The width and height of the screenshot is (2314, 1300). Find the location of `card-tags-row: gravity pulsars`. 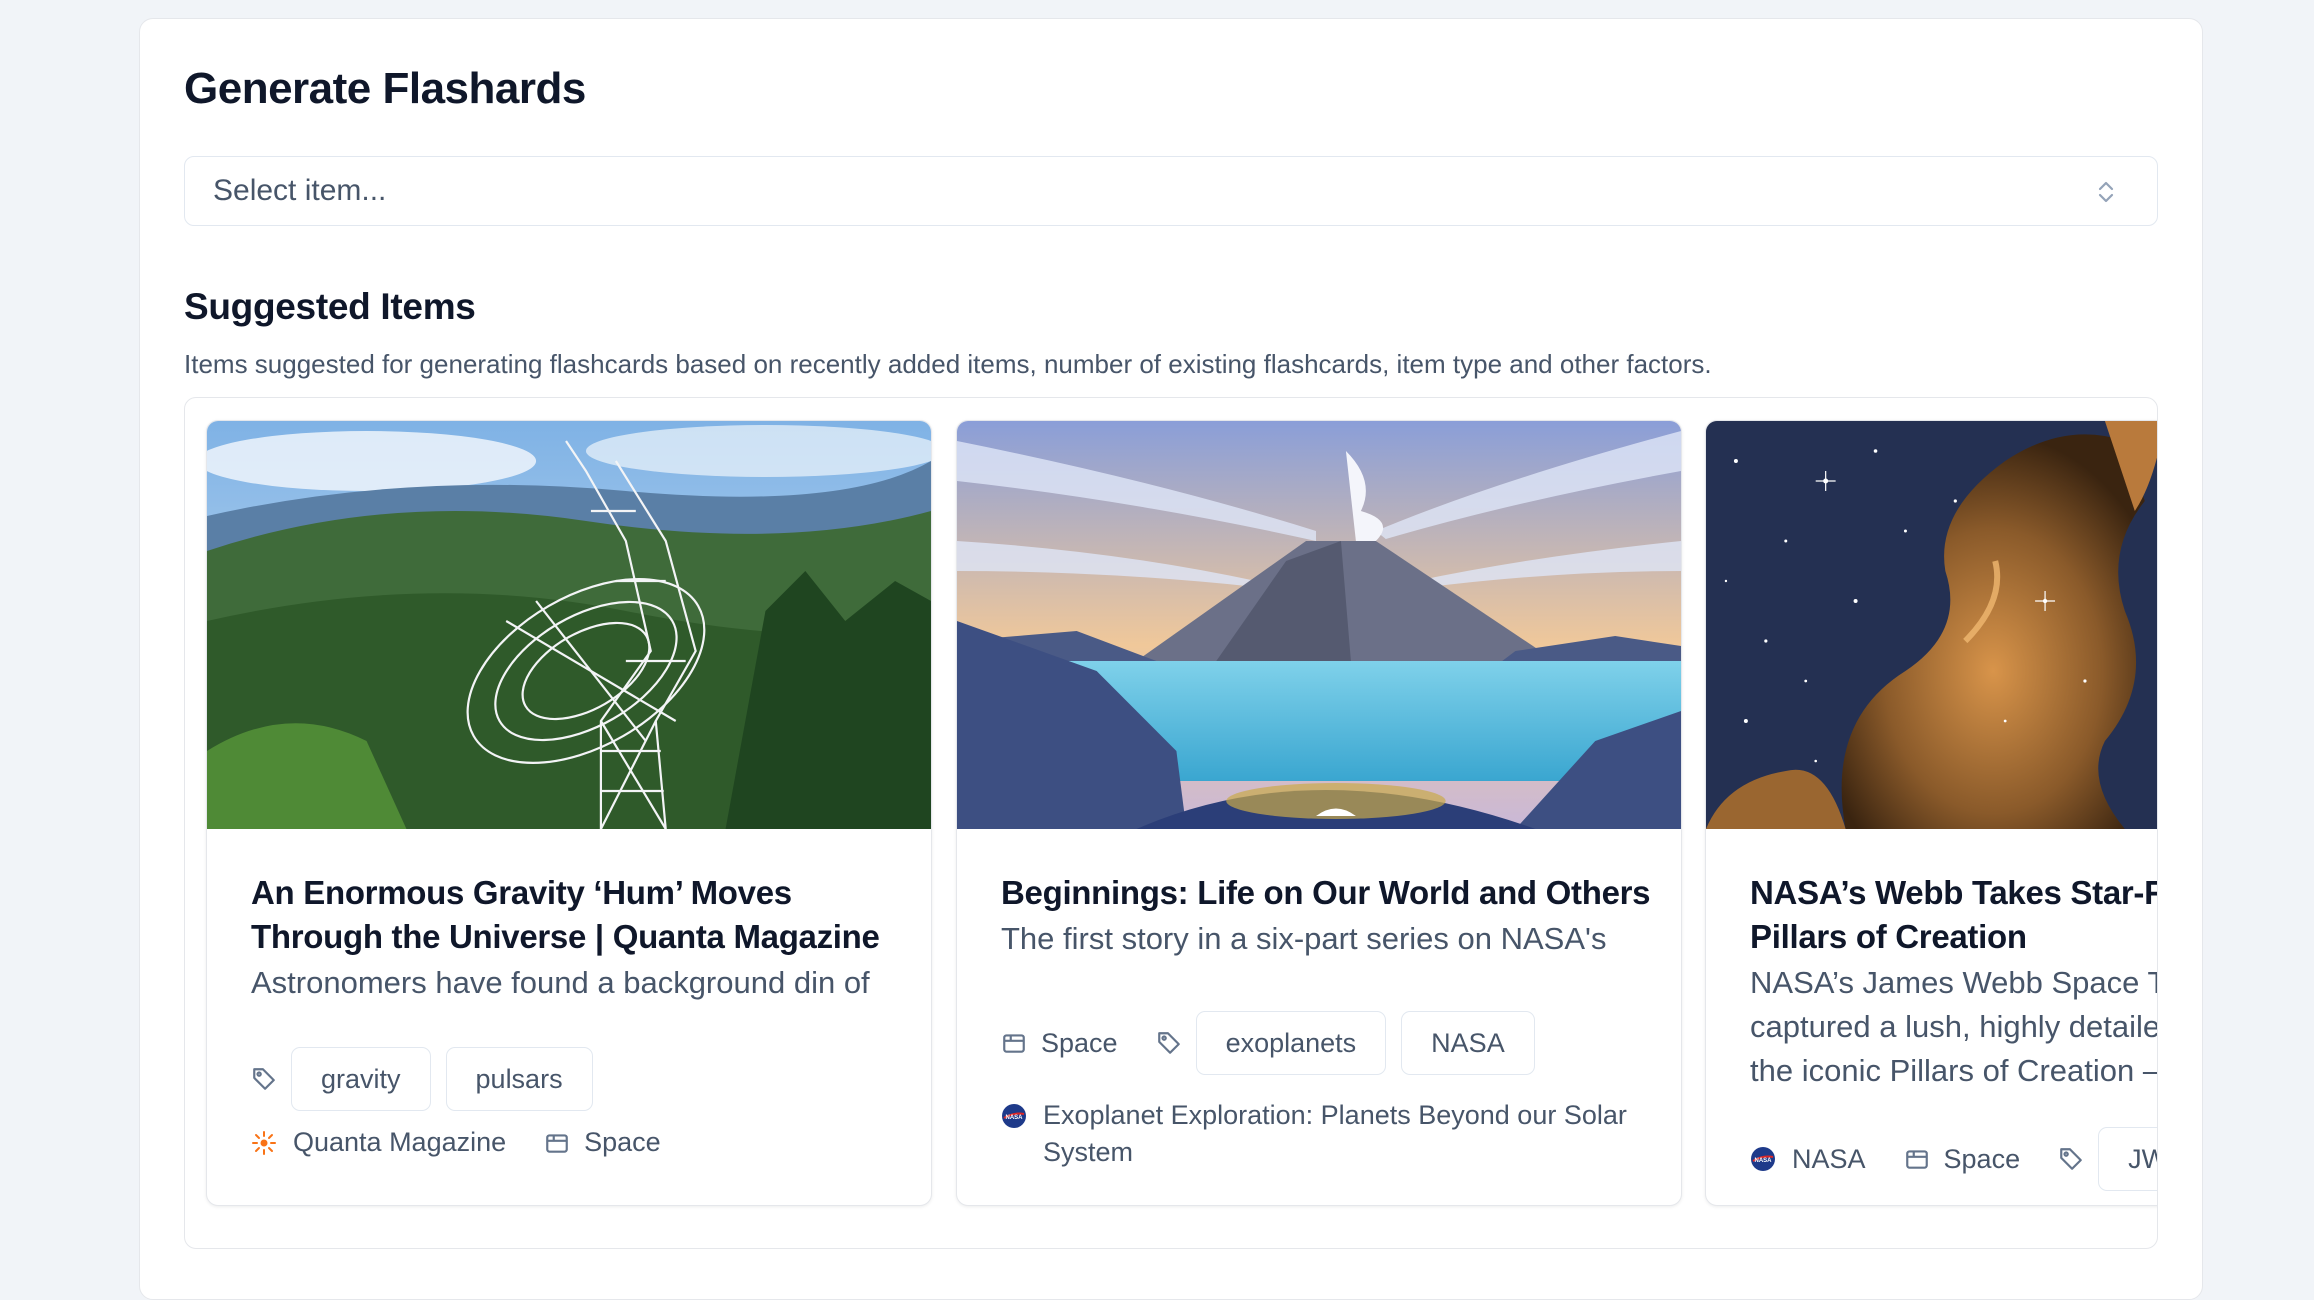

card-tags-row: gravity pulsars is located at coordinates (429, 1079).